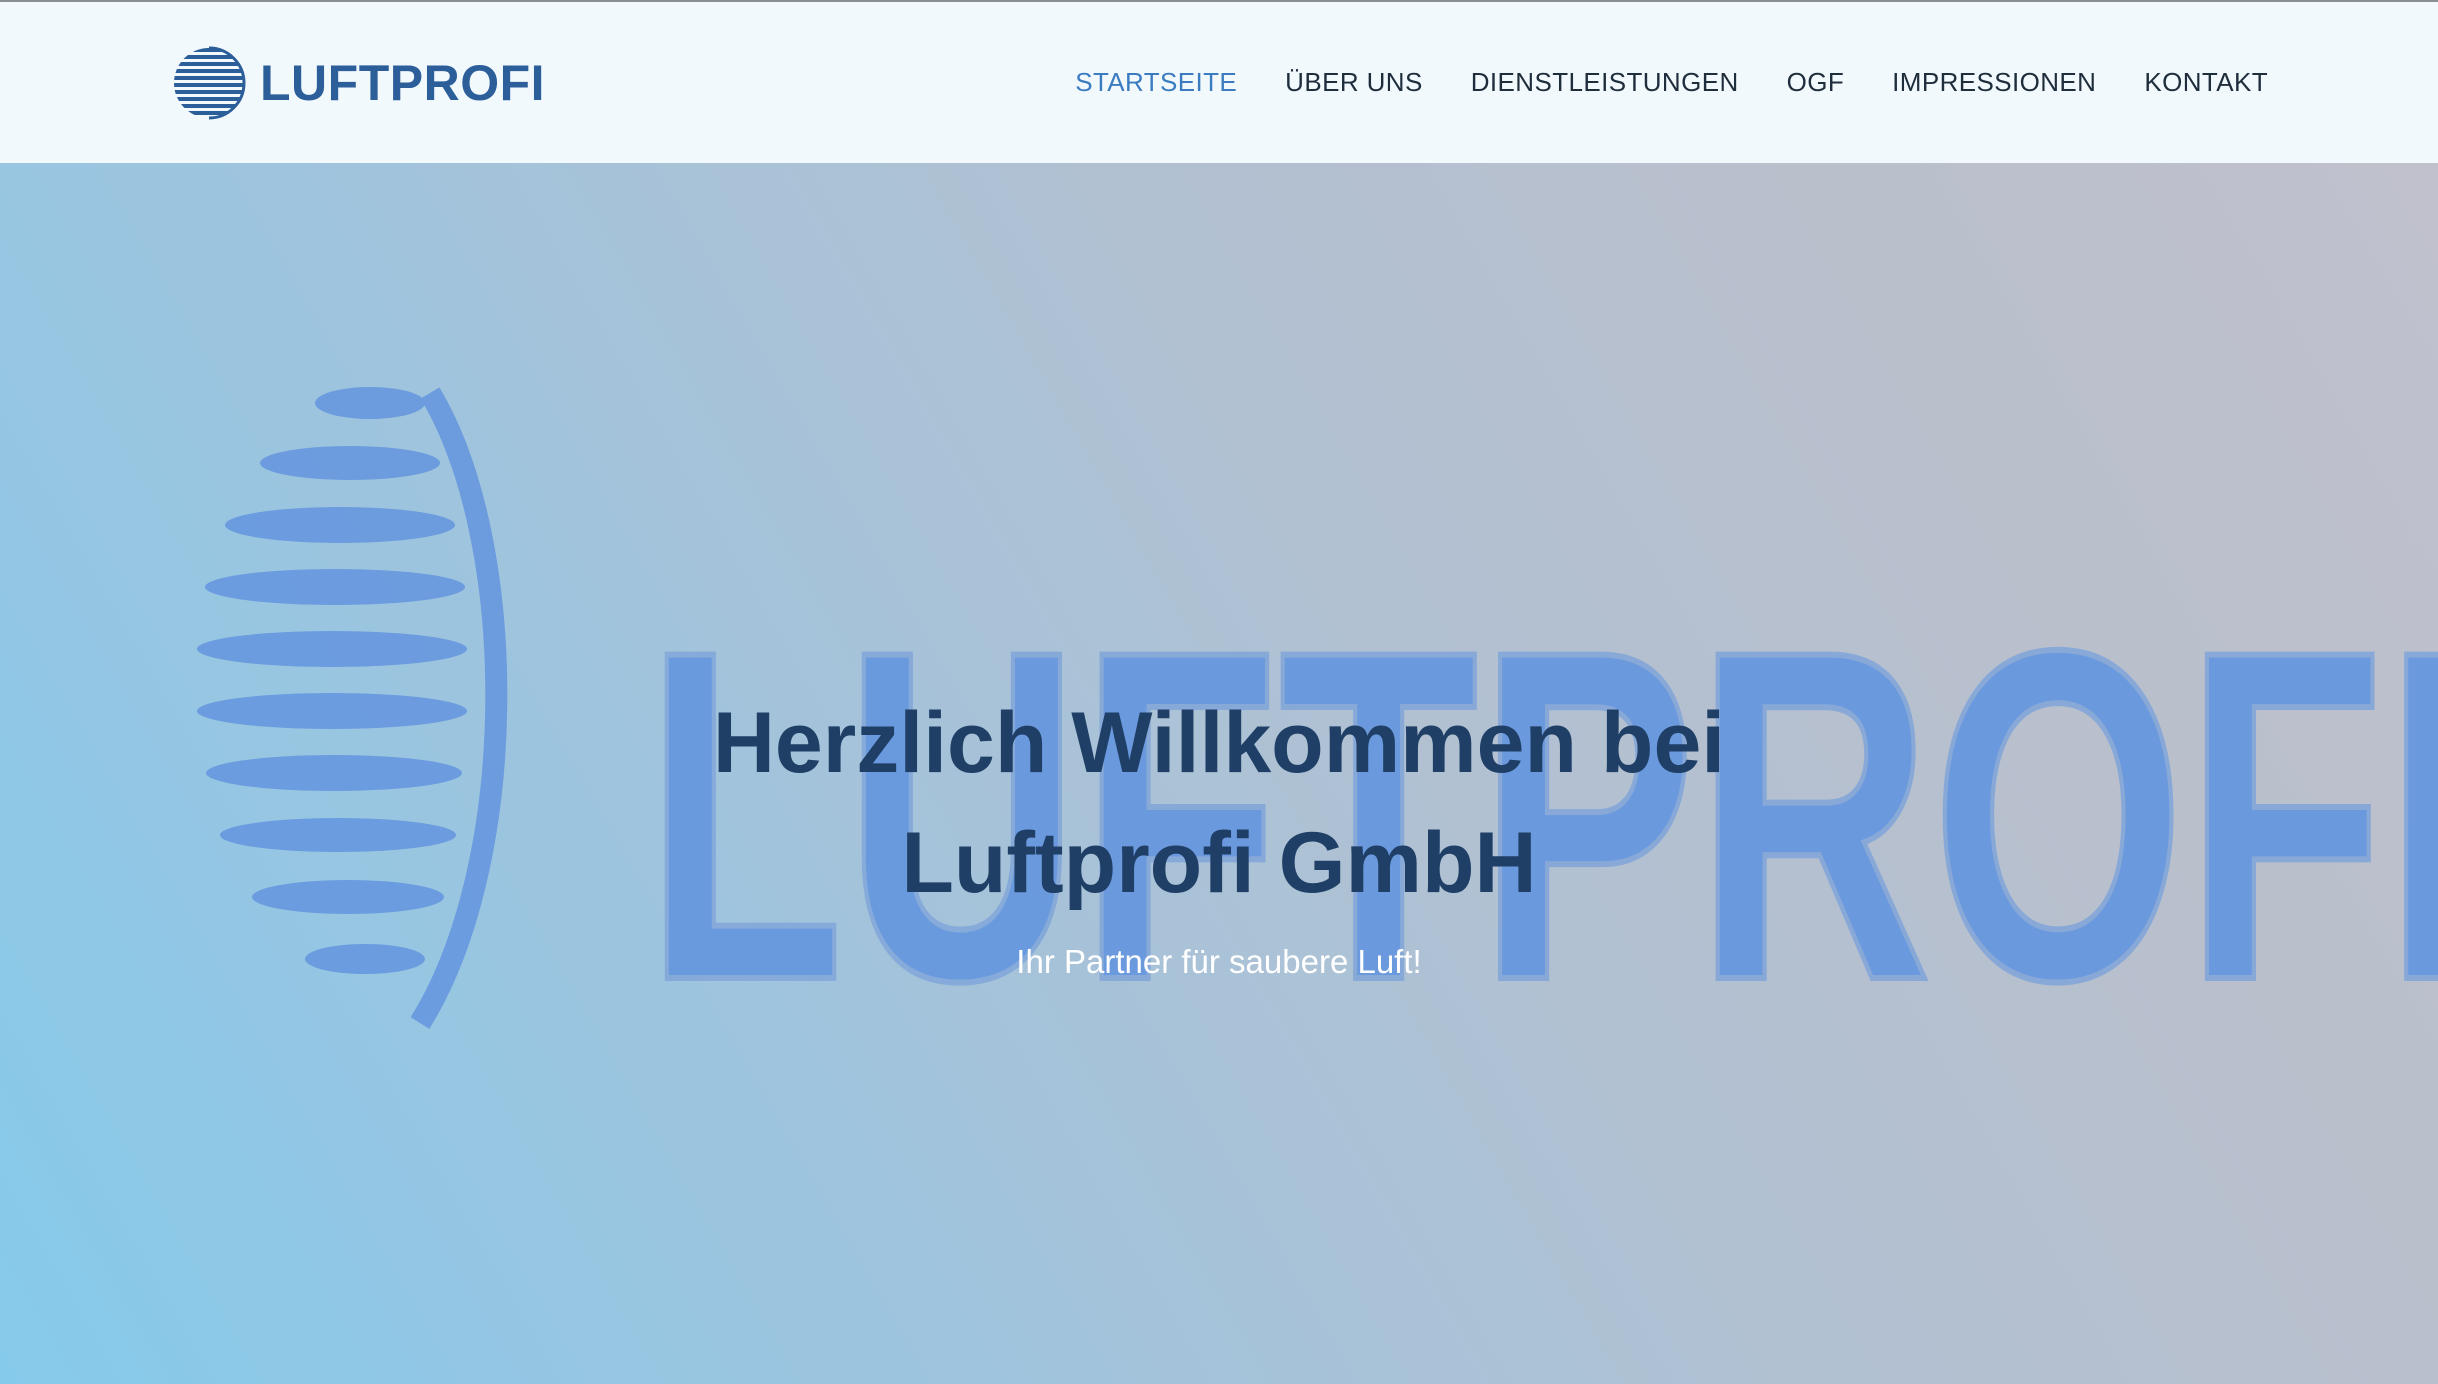 The width and height of the screenshot is (2438, 1384). I want to click on nav-ueber-uns: ÜBER UNS, so click(1354, 82).